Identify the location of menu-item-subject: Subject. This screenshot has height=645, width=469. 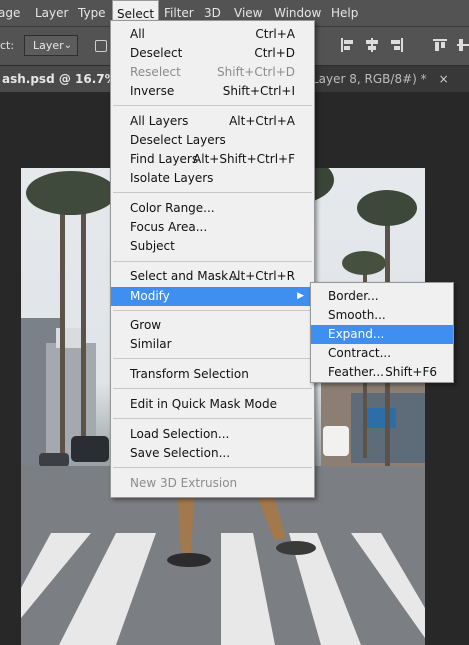
(212, 246).